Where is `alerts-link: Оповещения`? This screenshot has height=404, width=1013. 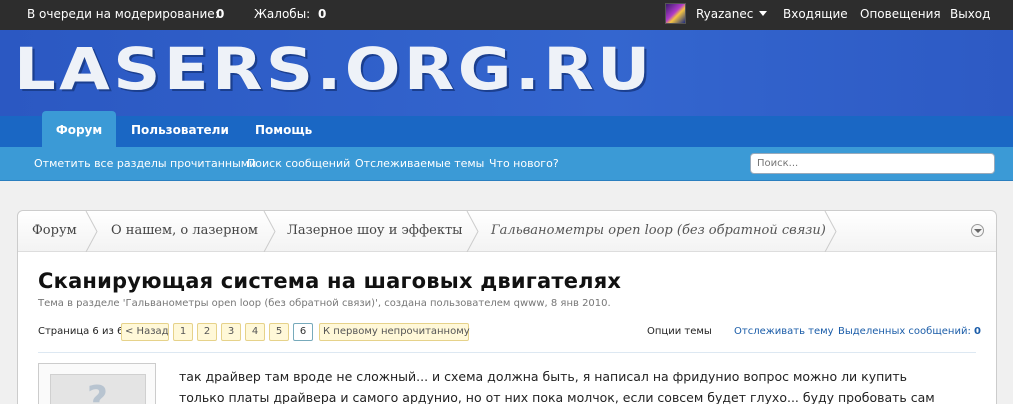 alerts-link: Оповещения is located at coordinates (900, 14).